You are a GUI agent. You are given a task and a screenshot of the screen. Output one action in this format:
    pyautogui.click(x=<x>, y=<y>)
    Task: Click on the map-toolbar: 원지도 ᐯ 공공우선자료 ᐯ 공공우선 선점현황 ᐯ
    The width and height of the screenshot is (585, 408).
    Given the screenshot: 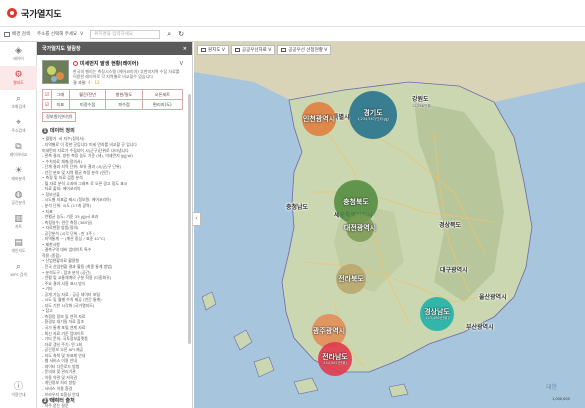 What is the action you would take?
    pyautogui.click(x=265, y=50)
    